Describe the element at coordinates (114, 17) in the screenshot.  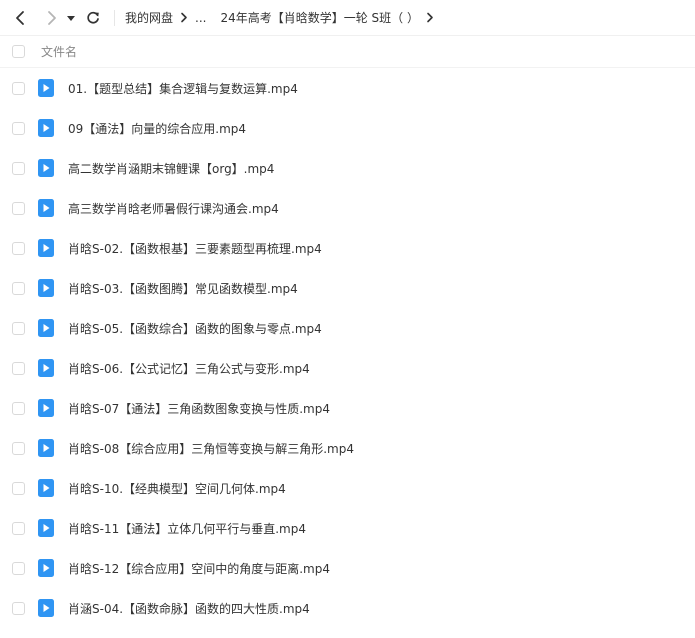
I see `toolbar-divider` at that location.